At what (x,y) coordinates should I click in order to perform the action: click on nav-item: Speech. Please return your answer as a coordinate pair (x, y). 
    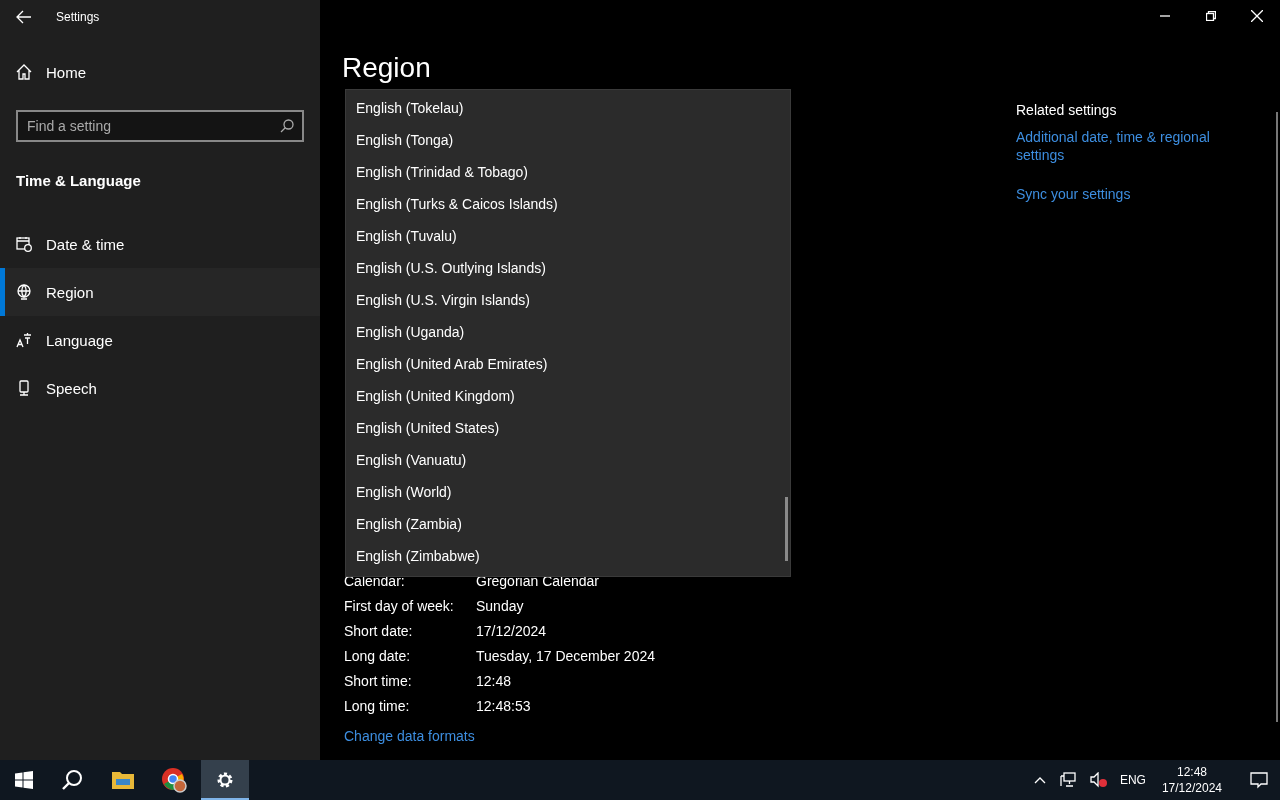
    Looking at the image, I should click on (160, 388).